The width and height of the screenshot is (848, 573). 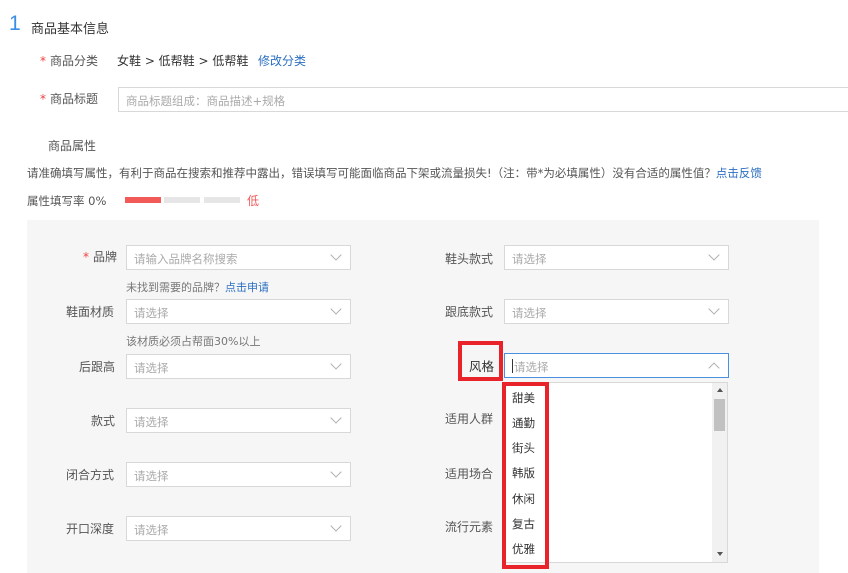 I want to click on style-select: 请选择, so click(x=616, y=365).